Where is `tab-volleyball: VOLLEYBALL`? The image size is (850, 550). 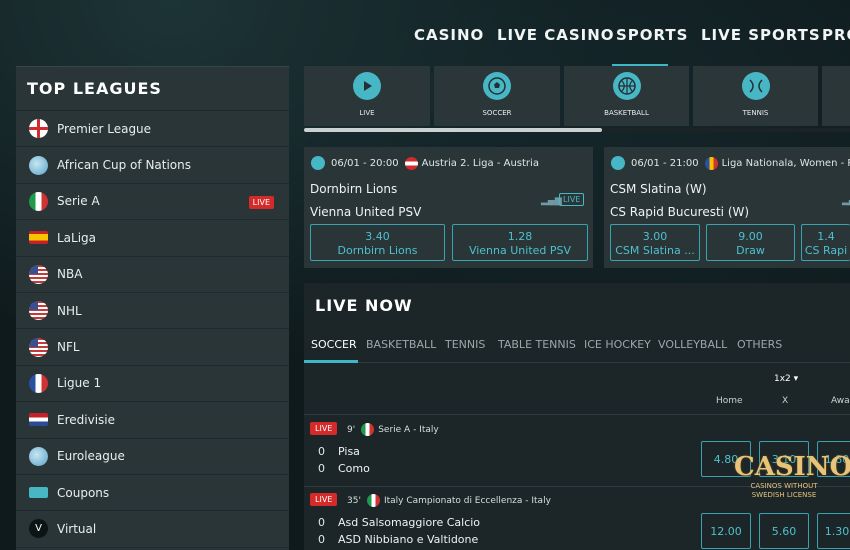 tab-volleyball: VOLLEYBALL is located at coordinates (692, 344).